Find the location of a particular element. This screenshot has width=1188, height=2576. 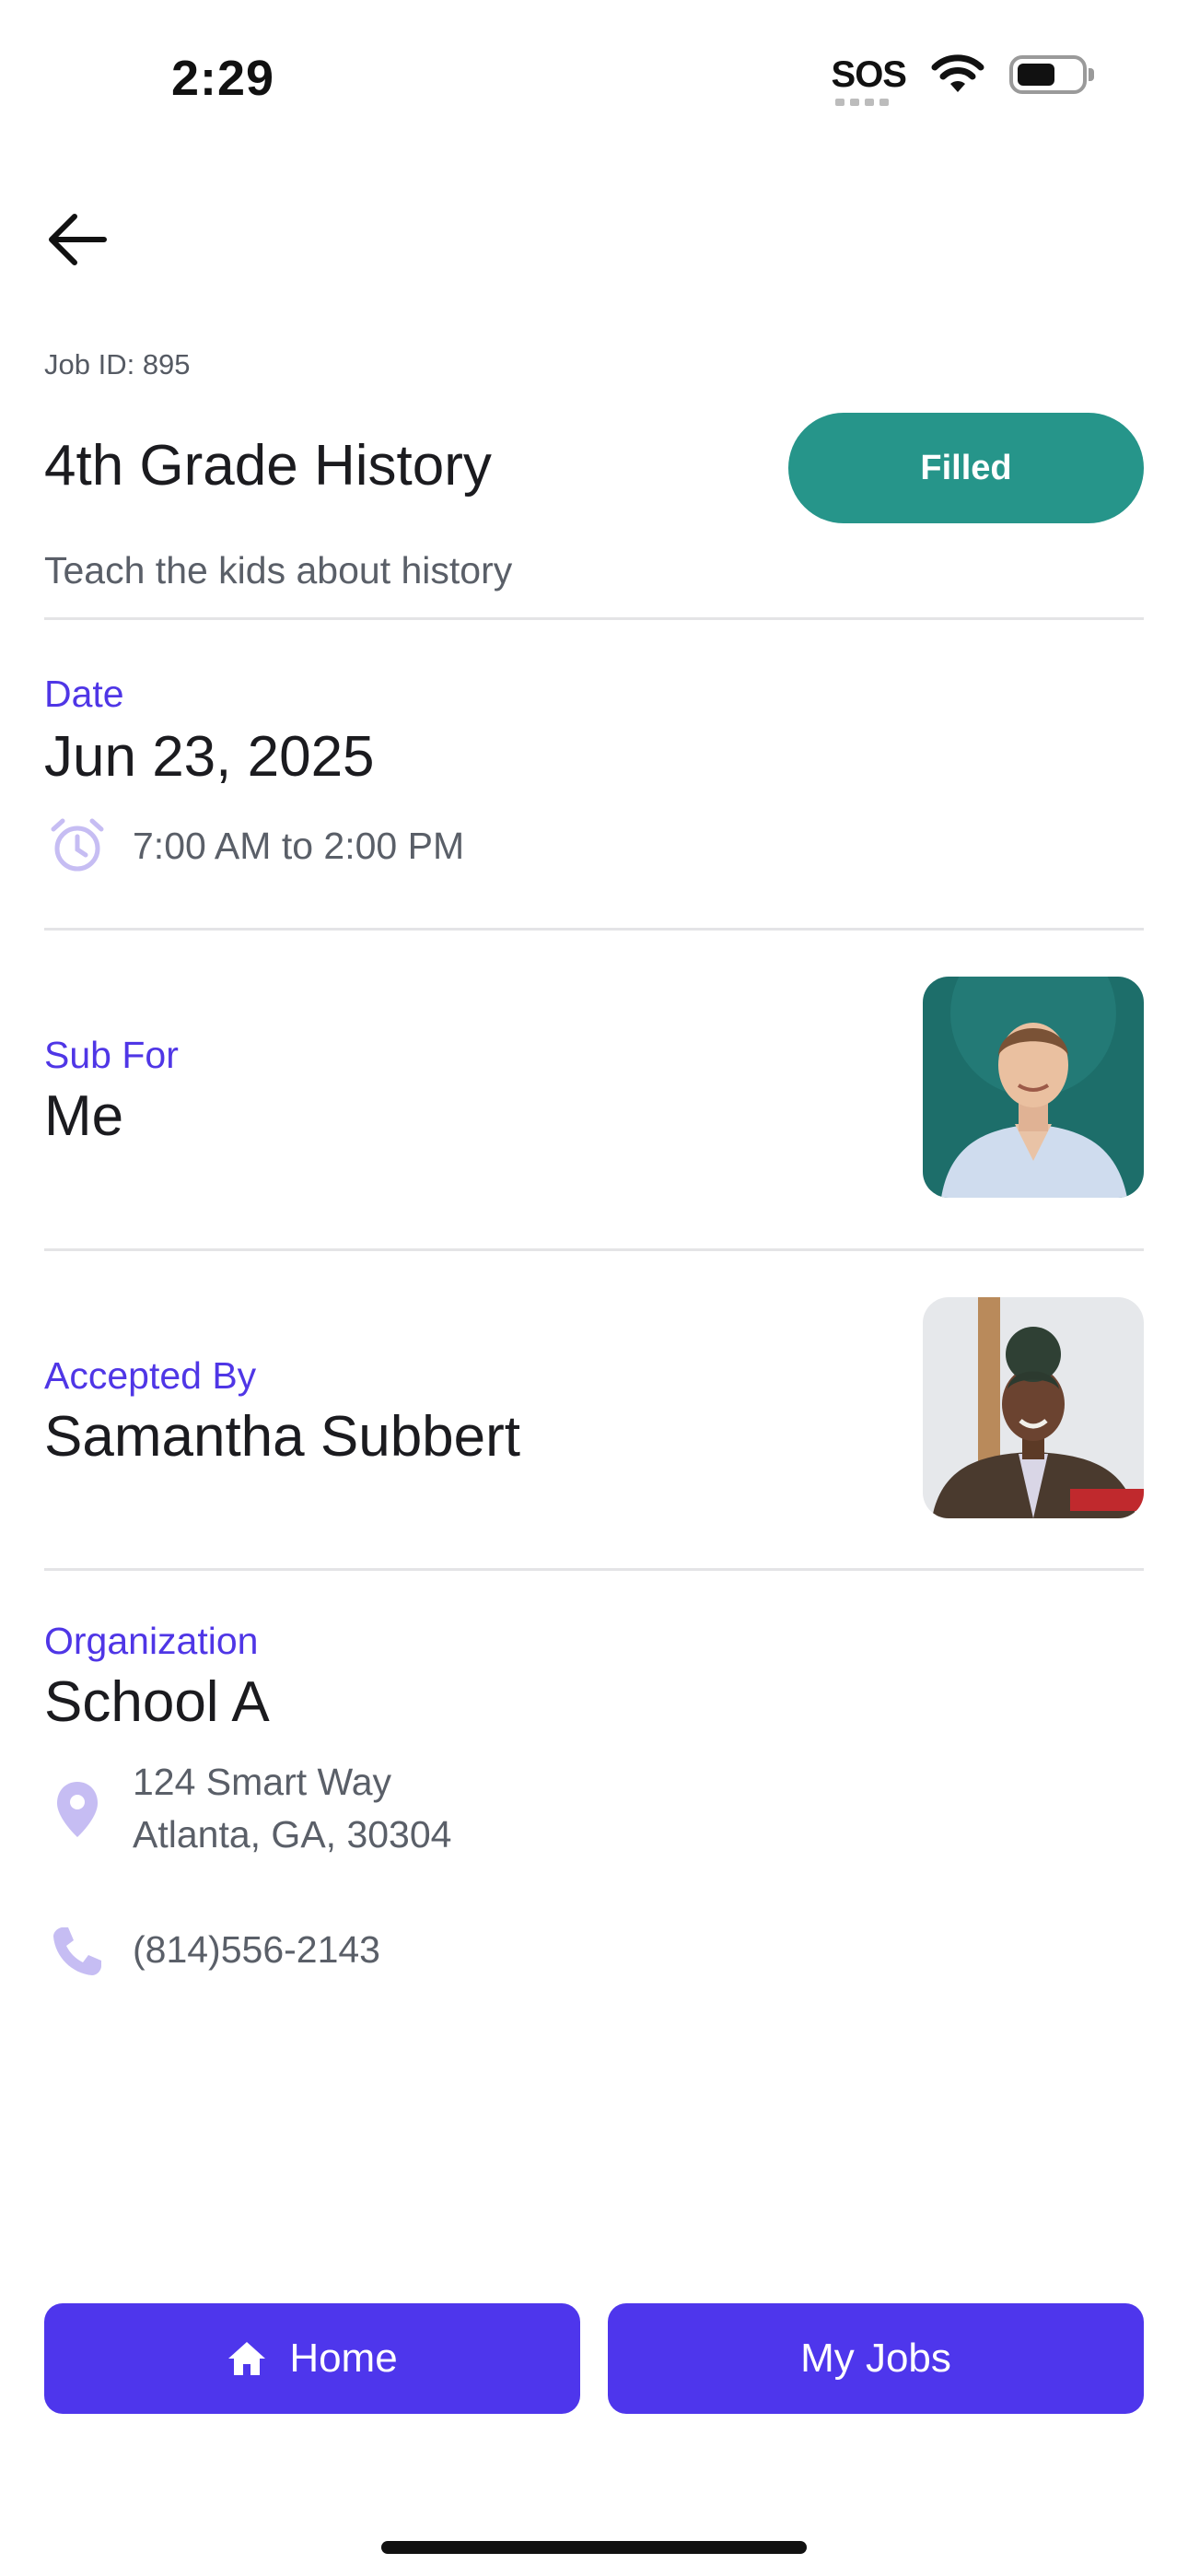

alarm-clock-icon is located at coordinates (77, 846).